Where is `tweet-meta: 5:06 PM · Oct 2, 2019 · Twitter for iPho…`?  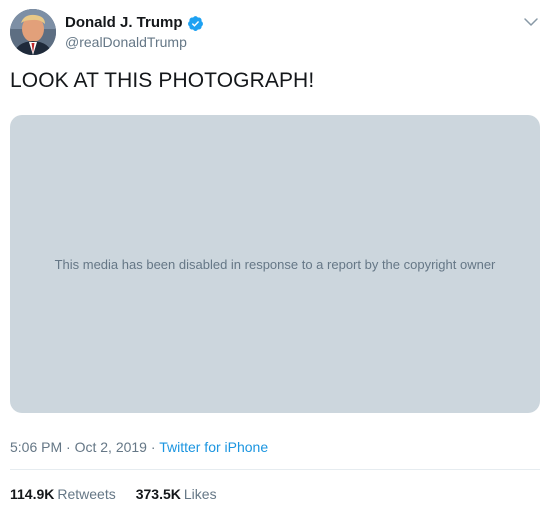
tweet-meta: 5:06 PM · Oct 2, 2019 · Twitter for iPho… is located at coordinates (139, 447).